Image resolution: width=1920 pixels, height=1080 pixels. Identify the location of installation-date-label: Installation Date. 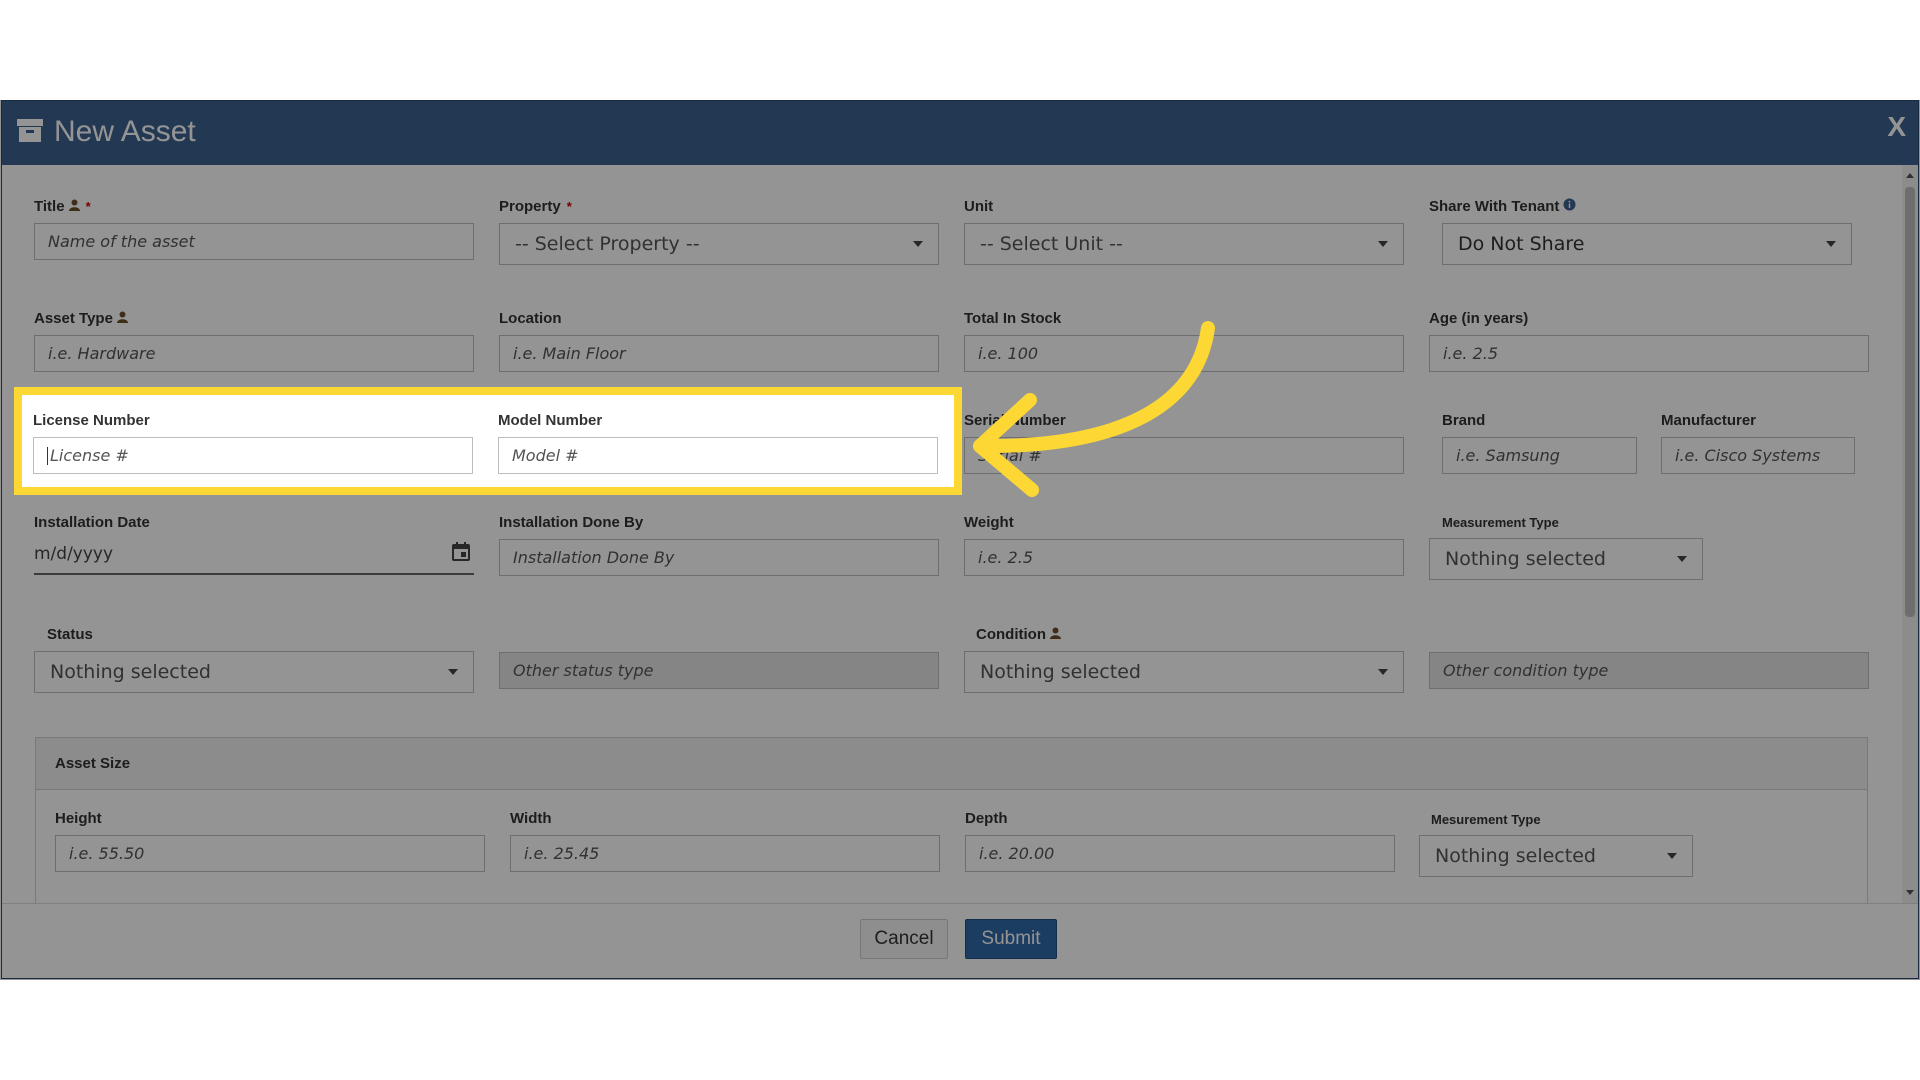
(92, 522).